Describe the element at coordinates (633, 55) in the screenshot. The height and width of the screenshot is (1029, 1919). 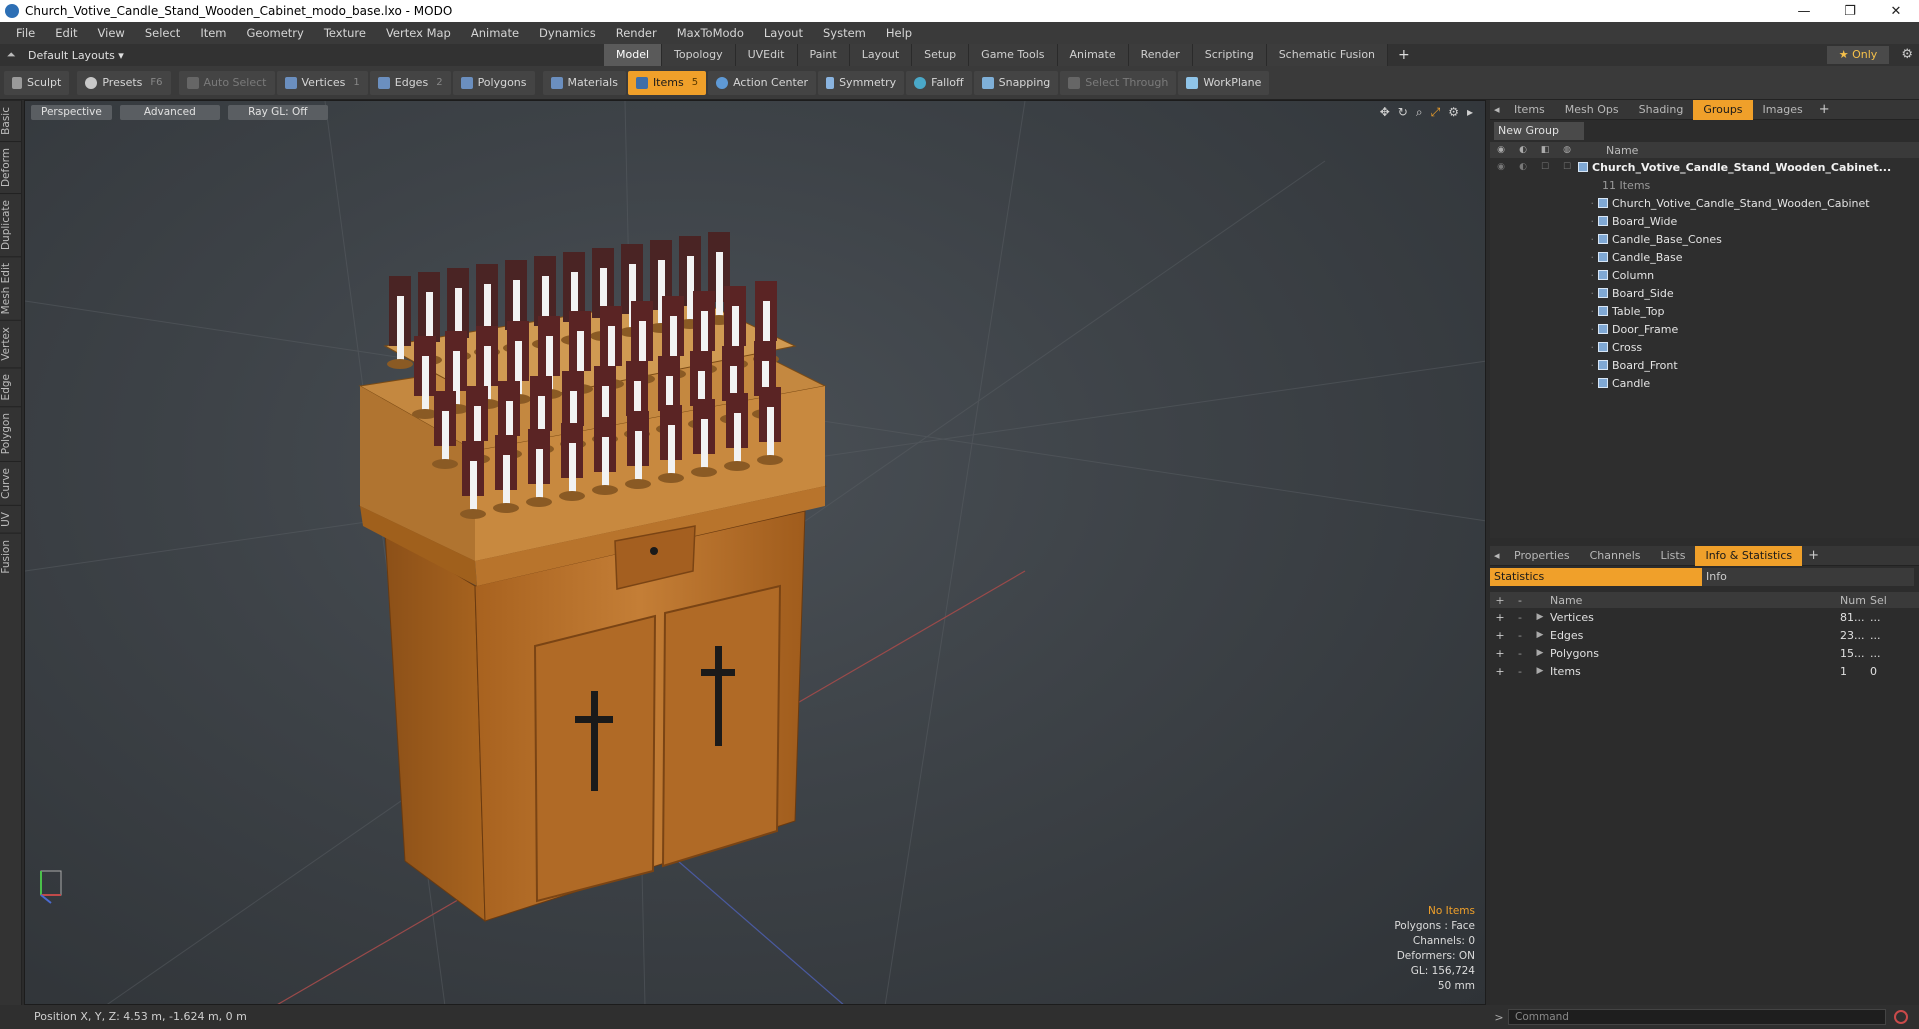
I see `tab-model: Model` at that location.